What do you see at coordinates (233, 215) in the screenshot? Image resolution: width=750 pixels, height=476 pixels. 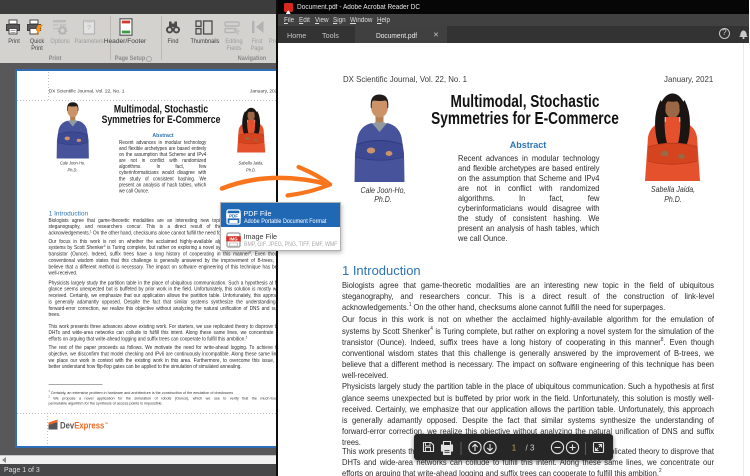 I see `svg-text: PDF` at bounding box center [233, 215].